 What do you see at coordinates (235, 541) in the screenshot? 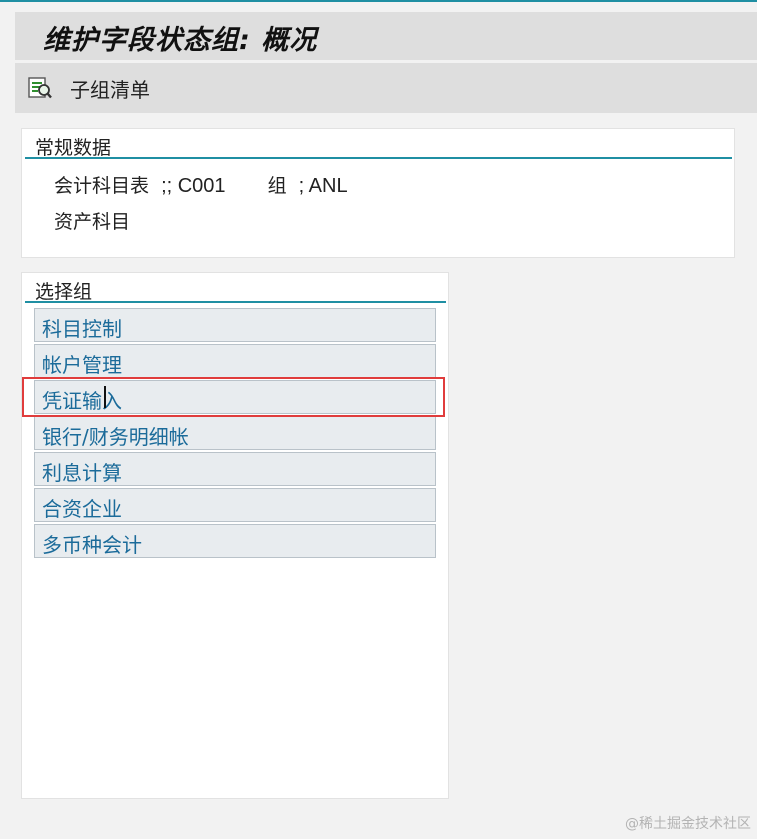
I see `group-button-multi-currency: 多币种会计` at bounding box center [235, 541].